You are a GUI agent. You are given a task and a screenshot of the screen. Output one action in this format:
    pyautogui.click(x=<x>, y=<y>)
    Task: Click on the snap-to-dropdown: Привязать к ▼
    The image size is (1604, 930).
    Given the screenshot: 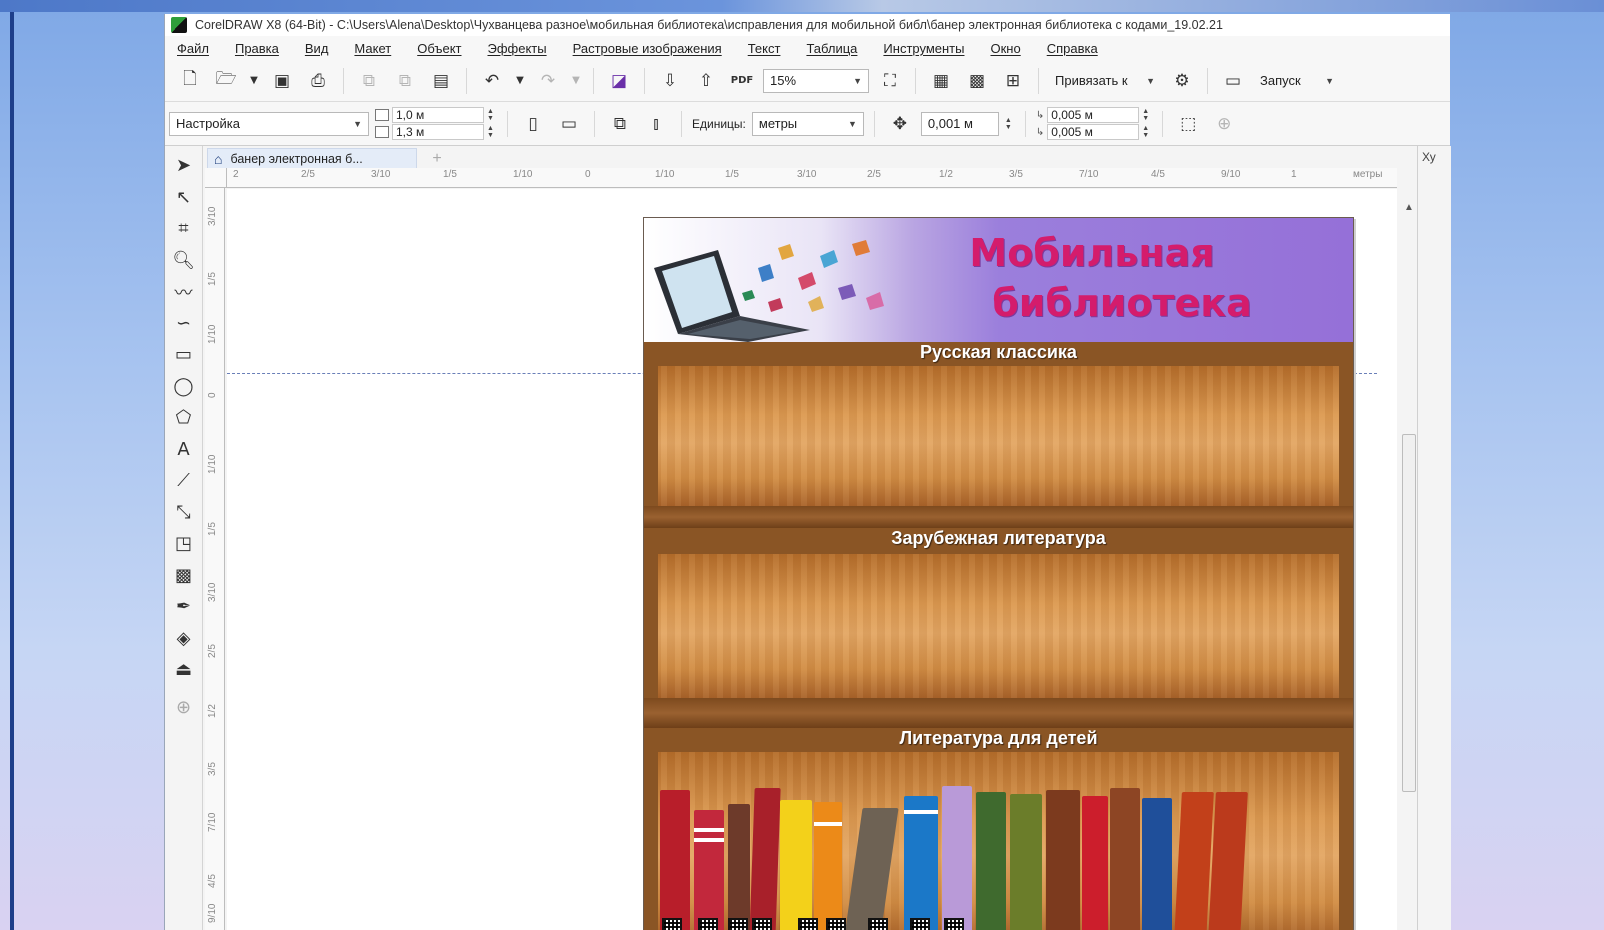 What is the action you would take?
    pyautogui.click(x=1105, y=81)
    